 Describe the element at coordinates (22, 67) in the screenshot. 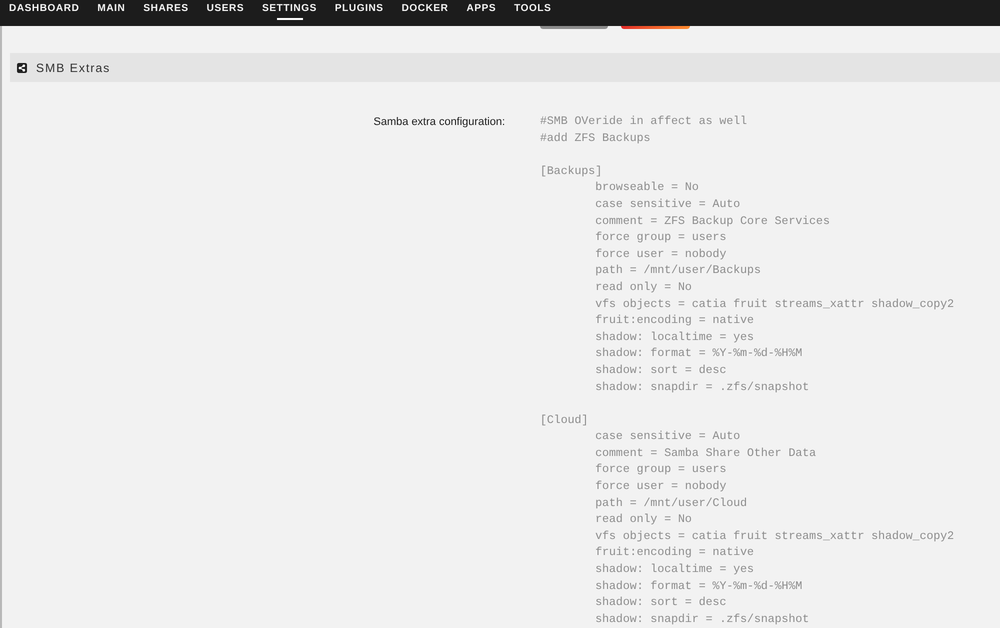

I see `share-icon` at that location.